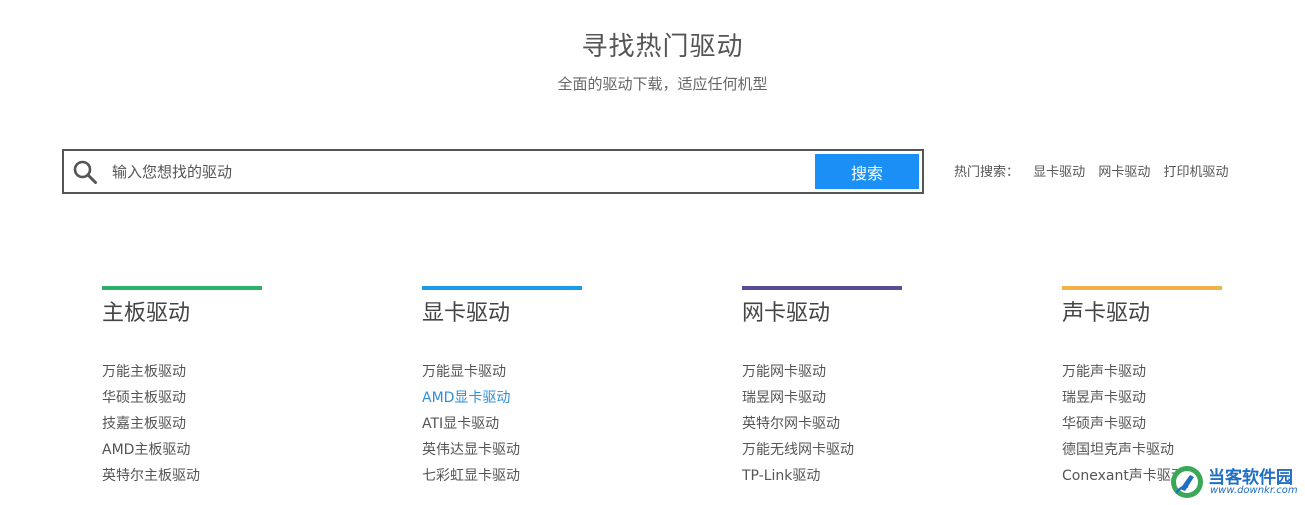 The image size is (1305, 505). Describe the element at coordinates (662, 47) in the screenshot. I see `page-title: 寻找热门驱动` at that location.